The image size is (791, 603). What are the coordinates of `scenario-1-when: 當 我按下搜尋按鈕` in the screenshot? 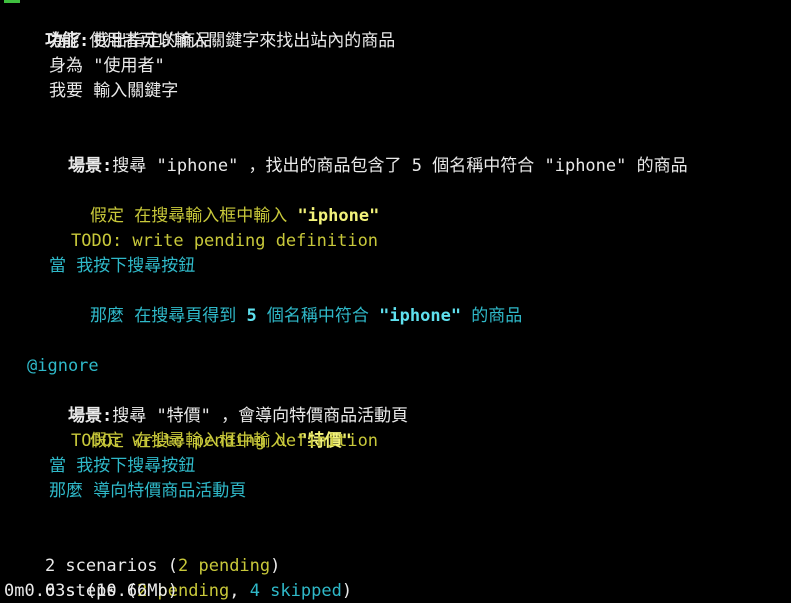 It's located at (122, 266).